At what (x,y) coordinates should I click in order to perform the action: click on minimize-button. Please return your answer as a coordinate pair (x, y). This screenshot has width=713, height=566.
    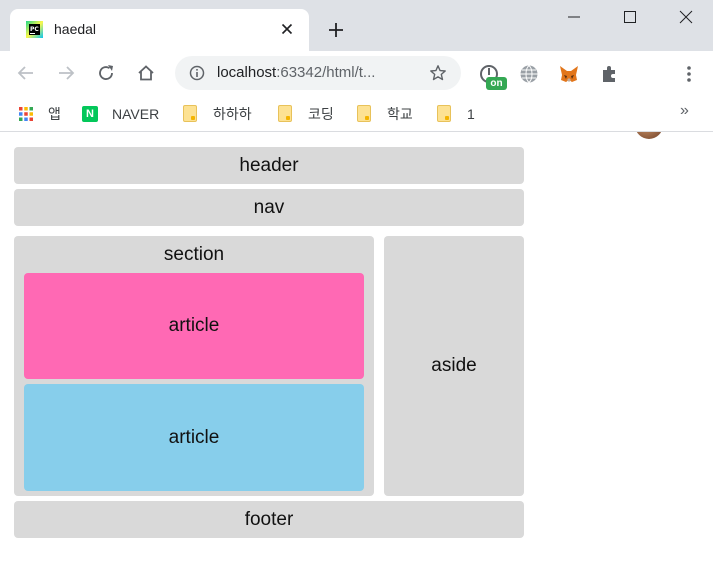
    Looking at the image, I should click on (574, 17).